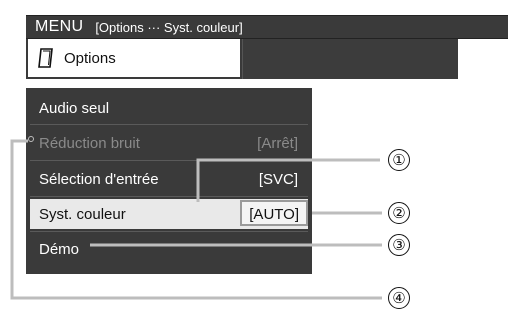  What do you see at coordinates (399, 298) in the screenshot?
I see `callout-4: ④` at bounding box center [399, 298].